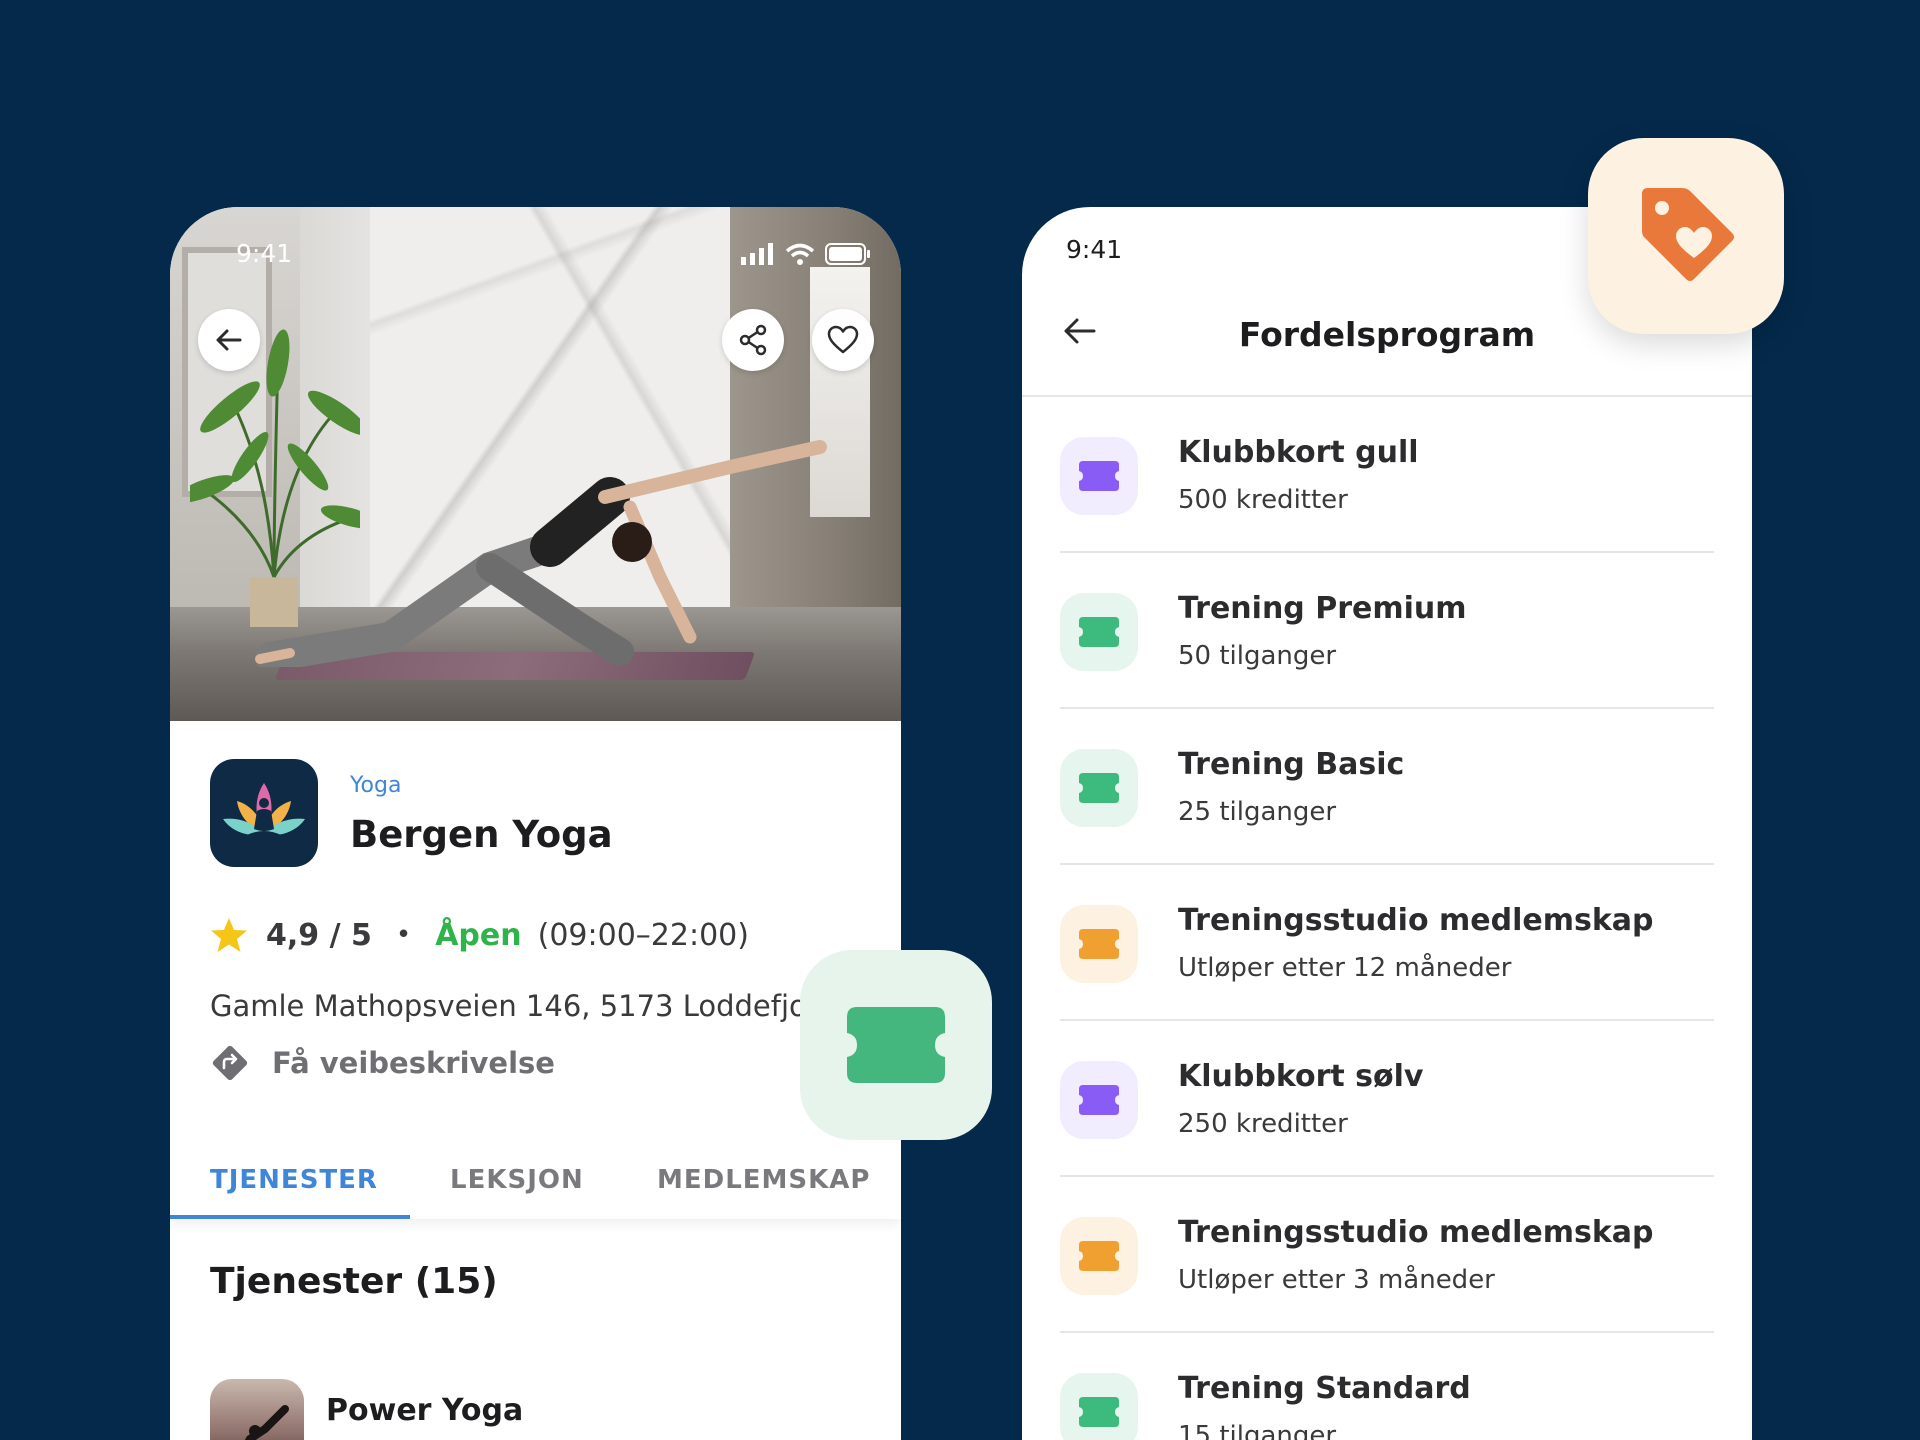 This screenshot has height=1440, width=1920. What do you see at coordinates (800, 254) in the screenshot?
I see `wifi-icon` at bounding box center [800, 254].